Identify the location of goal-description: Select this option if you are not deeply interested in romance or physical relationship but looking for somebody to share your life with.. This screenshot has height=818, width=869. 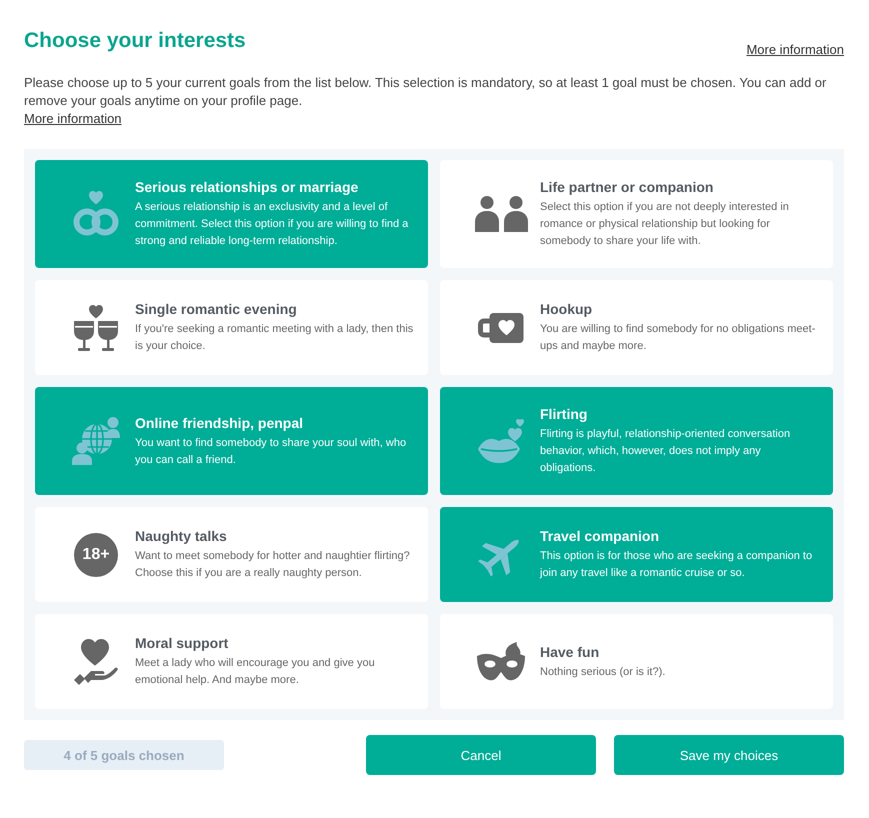
(665, 224).